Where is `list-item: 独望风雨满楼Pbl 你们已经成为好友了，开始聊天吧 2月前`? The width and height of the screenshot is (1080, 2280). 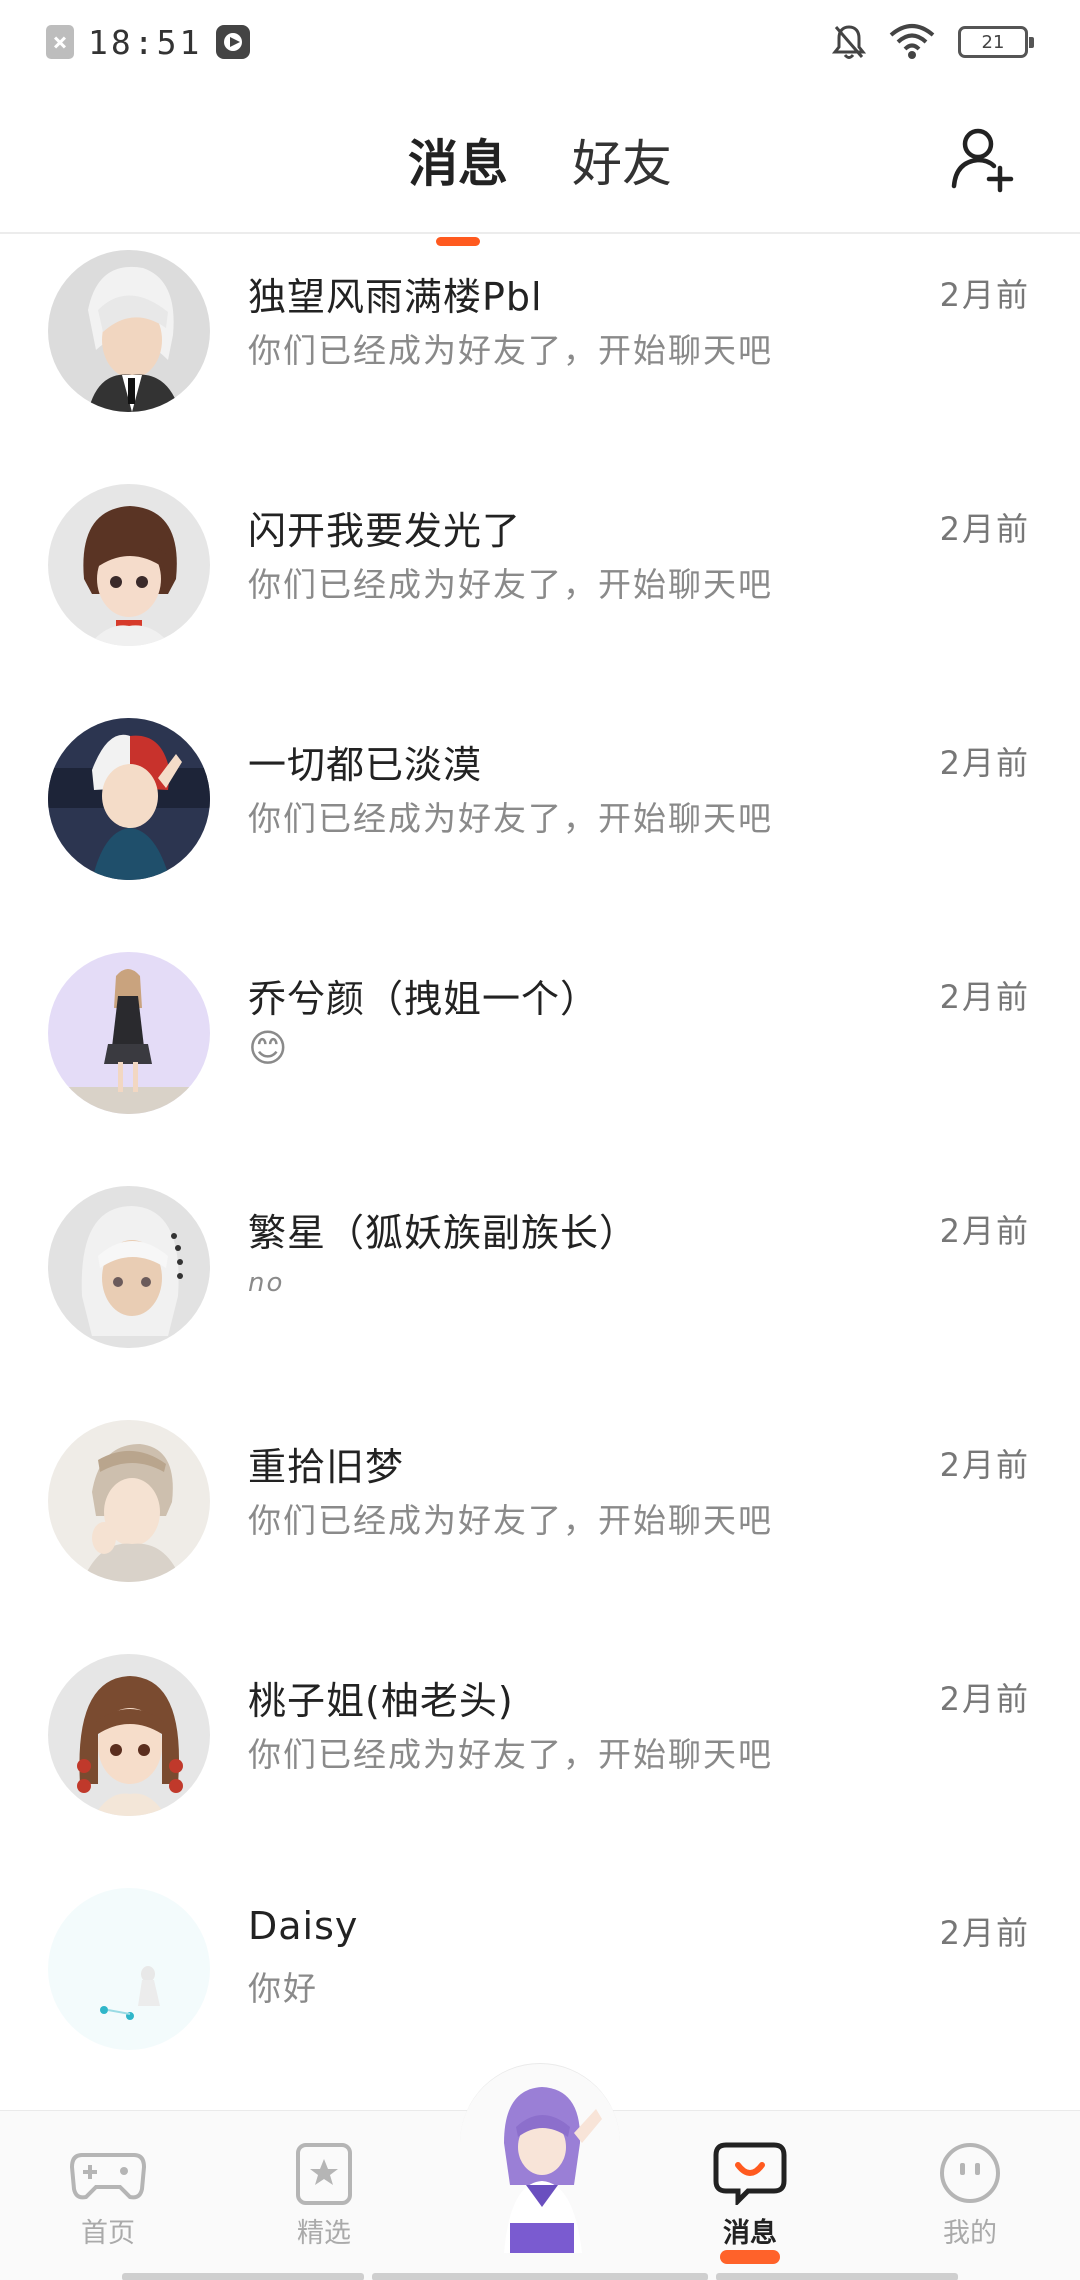 list-item: 独望风雨满楼Pbl 你们已经成为好友了，开始聊天吧 2月前 is located at coordinates (540, 353).